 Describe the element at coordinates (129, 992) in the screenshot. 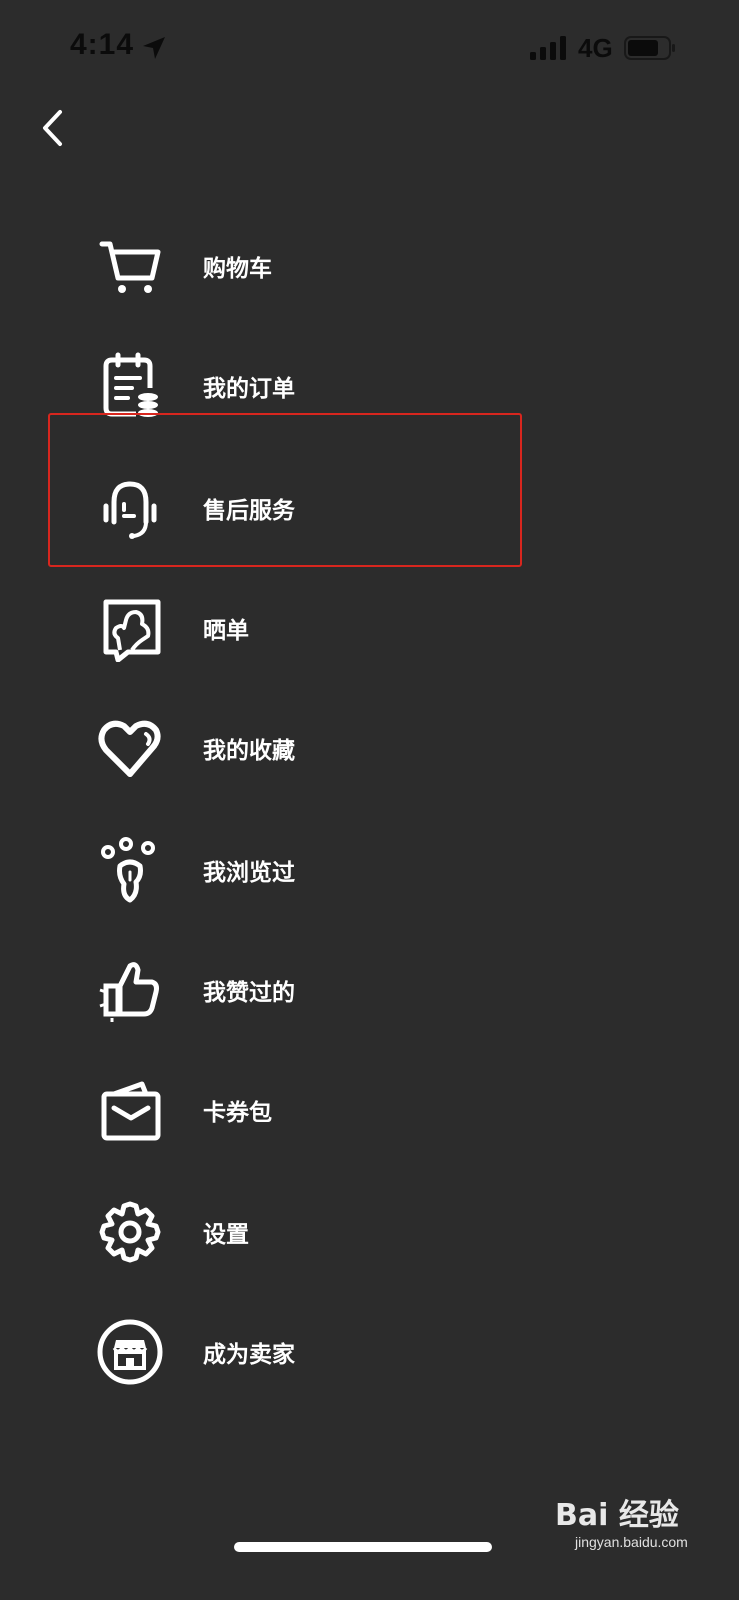

I see `thumbs-up-icon` at that location.